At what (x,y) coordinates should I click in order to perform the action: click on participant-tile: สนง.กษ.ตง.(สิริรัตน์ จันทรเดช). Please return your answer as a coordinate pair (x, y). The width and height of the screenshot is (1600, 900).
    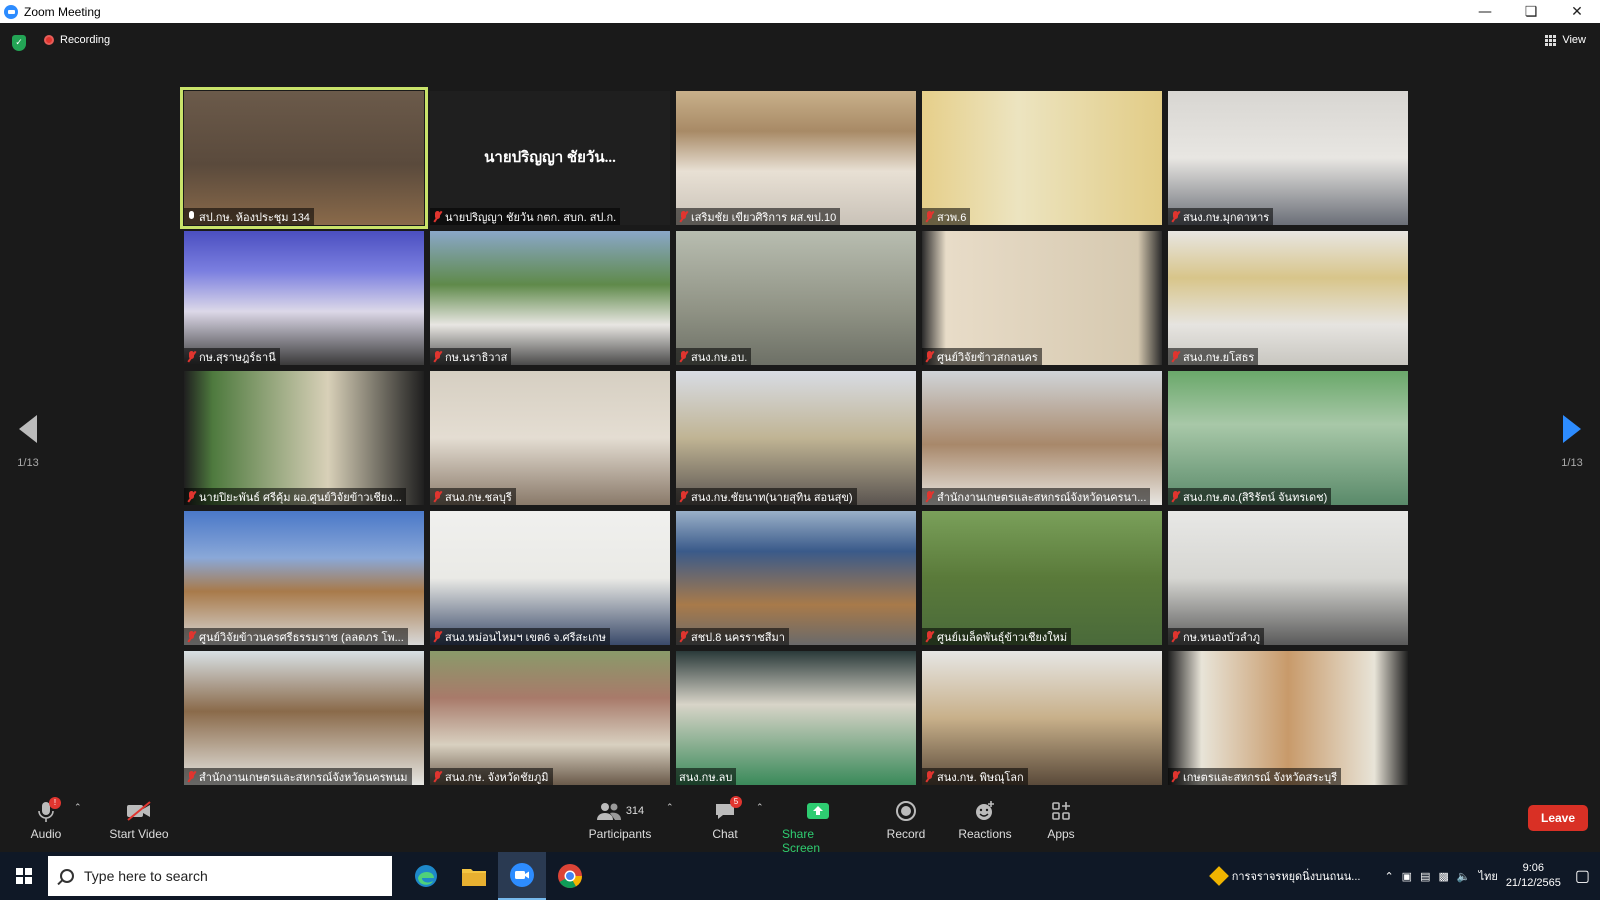
    Looking at the image, I should click on (1288, 438).